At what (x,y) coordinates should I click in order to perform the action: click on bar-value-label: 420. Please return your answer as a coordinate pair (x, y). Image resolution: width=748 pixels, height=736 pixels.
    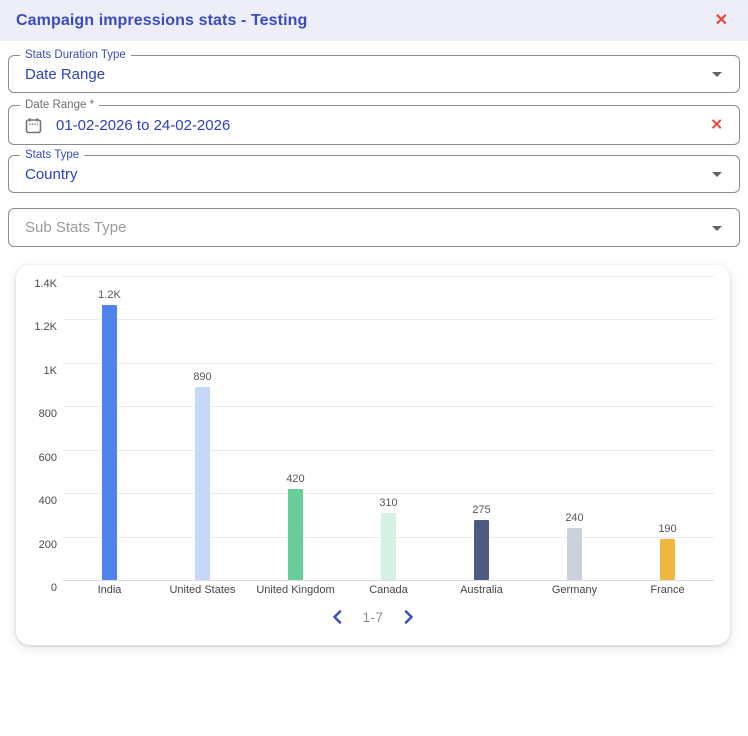
    Looking at the image, I should click on (295, 479).